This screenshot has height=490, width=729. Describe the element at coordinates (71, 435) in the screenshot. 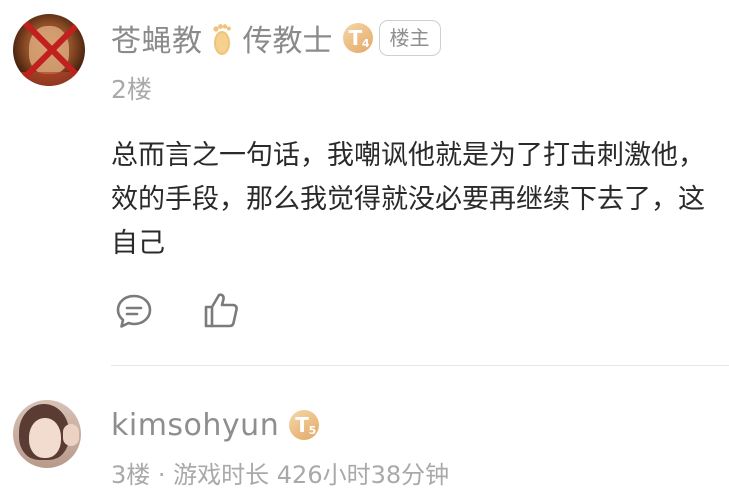

I see `avatar-hand` at that location.